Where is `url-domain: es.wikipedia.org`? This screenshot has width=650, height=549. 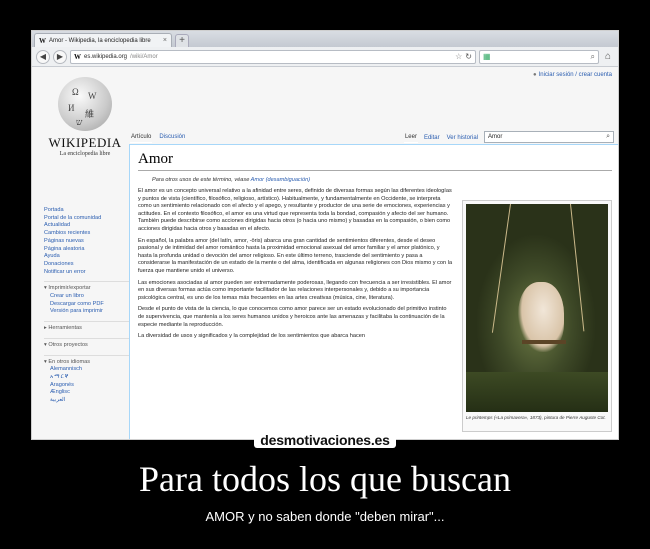 url-domain: es.wikipedia.org is located at coordinates (106, 56).